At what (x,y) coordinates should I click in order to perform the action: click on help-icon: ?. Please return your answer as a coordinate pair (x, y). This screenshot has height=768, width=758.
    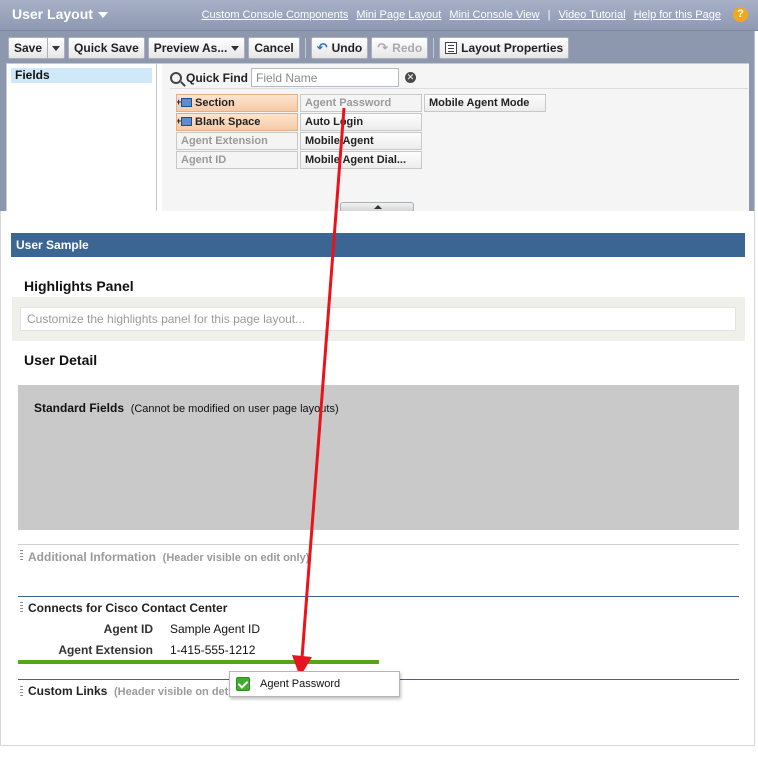
    Looking at the image, I should click on (740, 14).